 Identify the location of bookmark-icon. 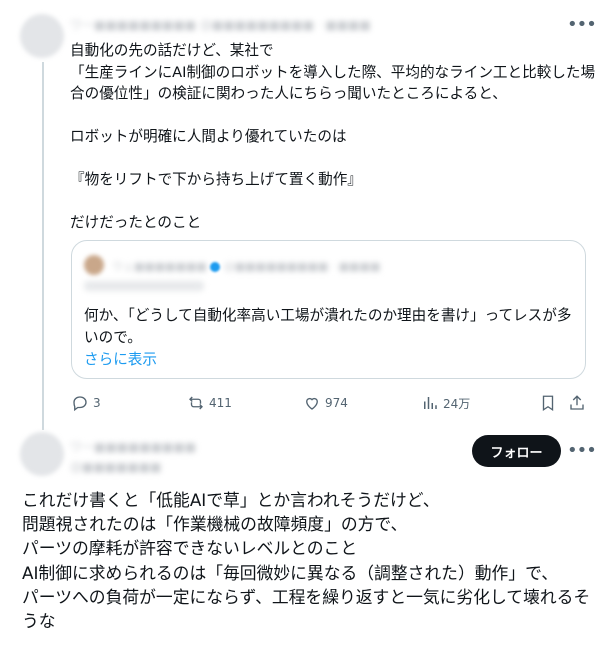
(548, 403).